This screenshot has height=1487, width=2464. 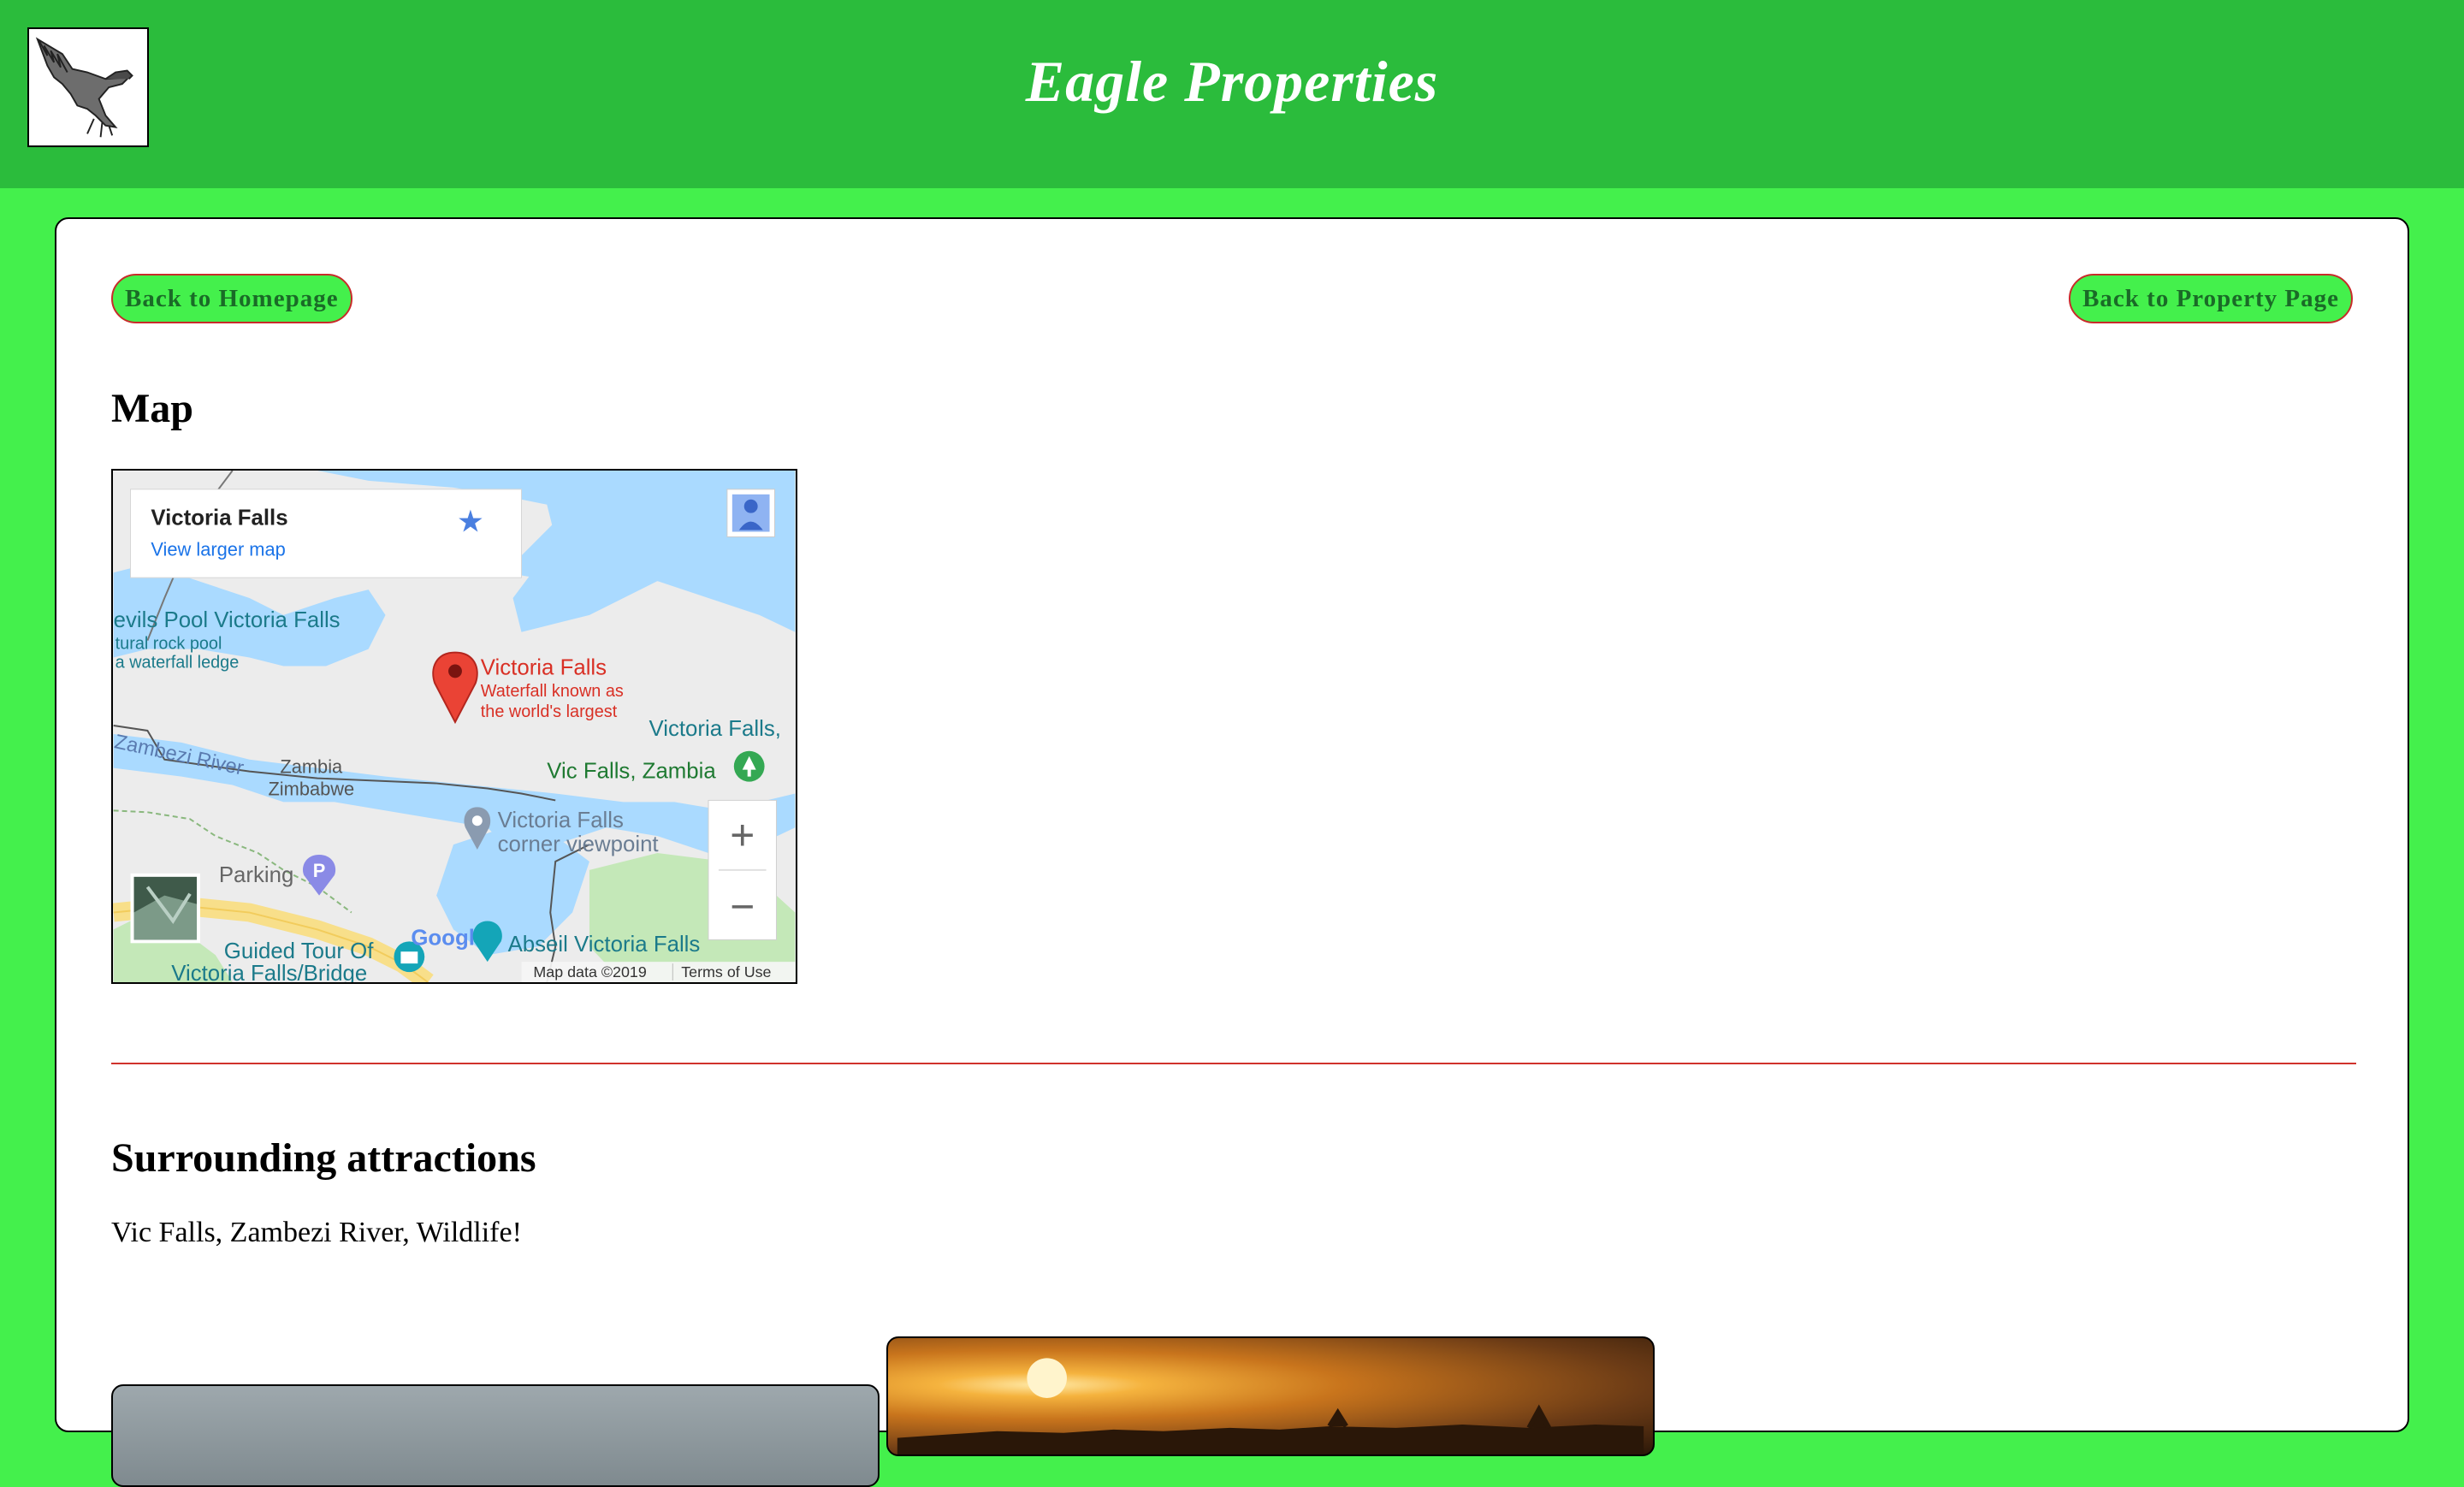 What do you see at coordinates (726, 971) in the screenshot?
I see `terms-of-use-link: Terms of Use` at bounding box center [726, 971].